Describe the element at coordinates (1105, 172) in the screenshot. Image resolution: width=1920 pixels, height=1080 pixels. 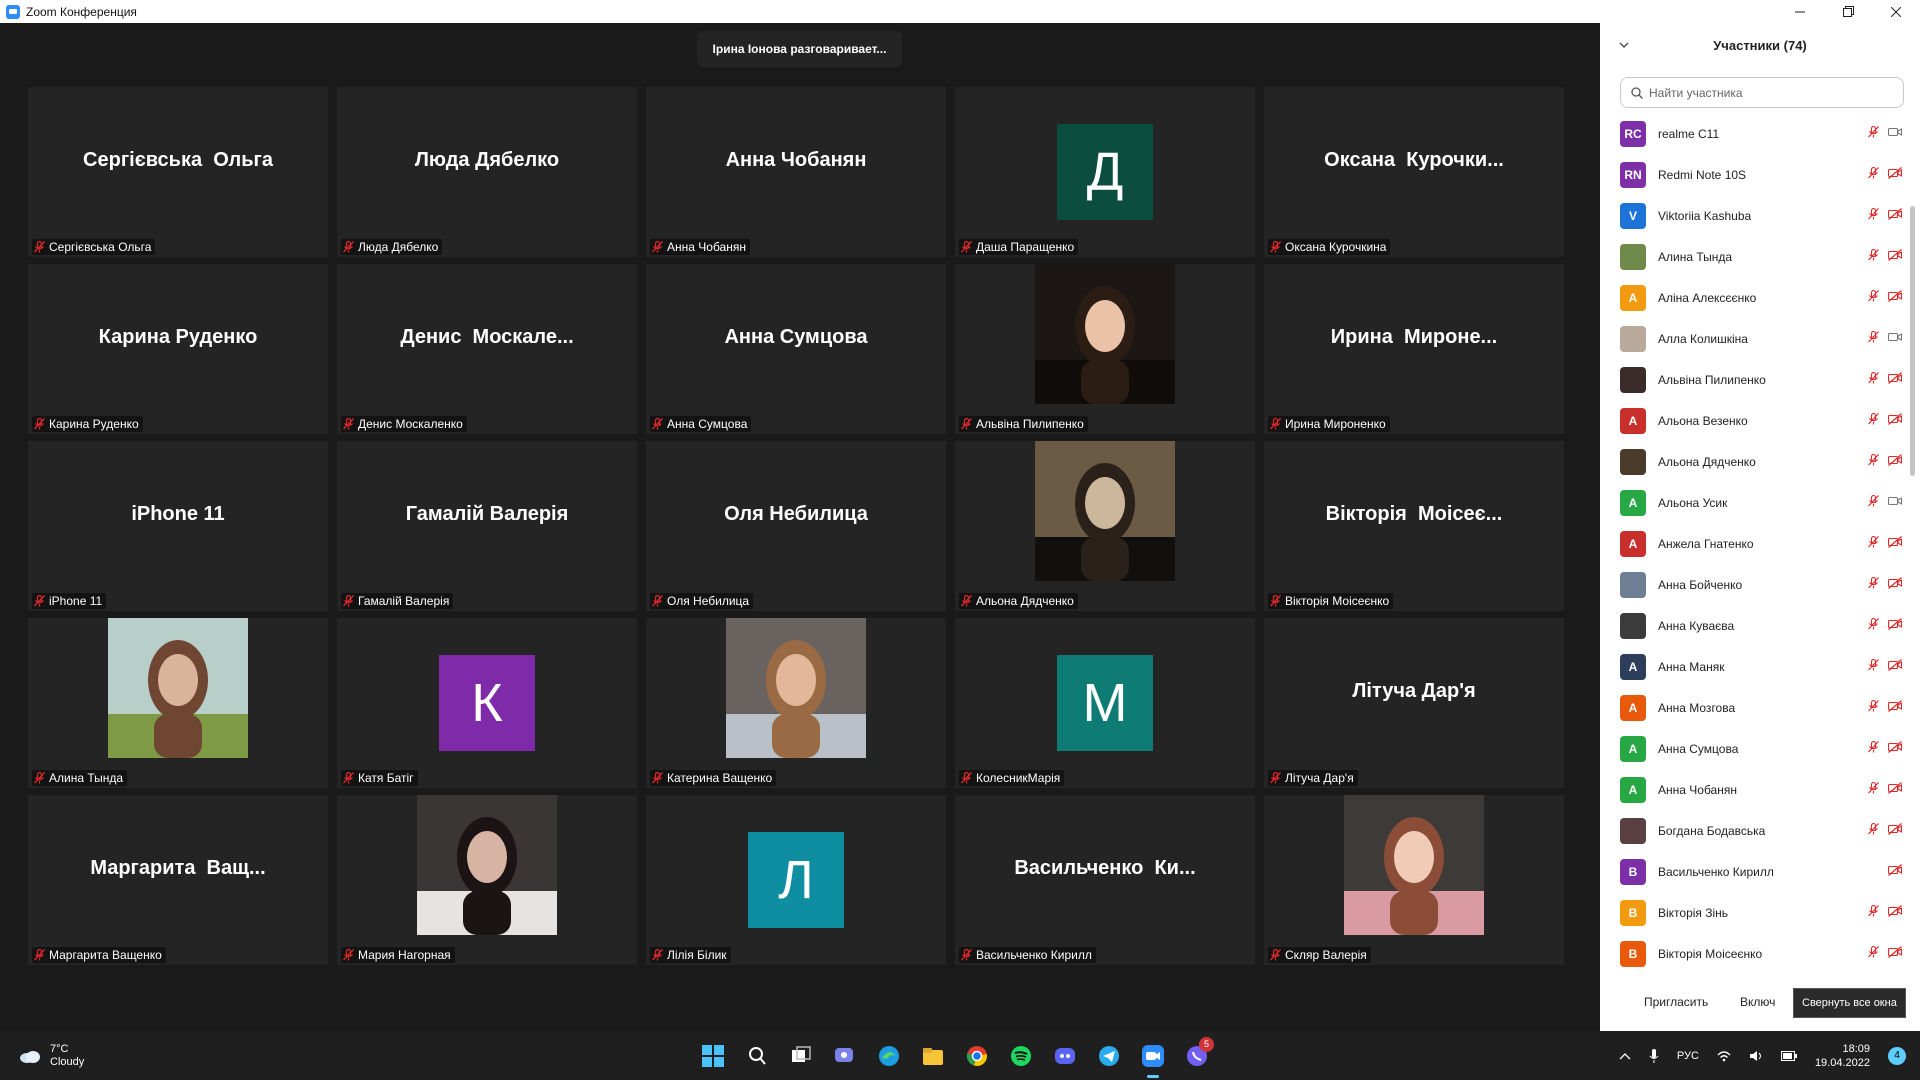
I see `video-tile: Д Даша Паращенко` at that location.